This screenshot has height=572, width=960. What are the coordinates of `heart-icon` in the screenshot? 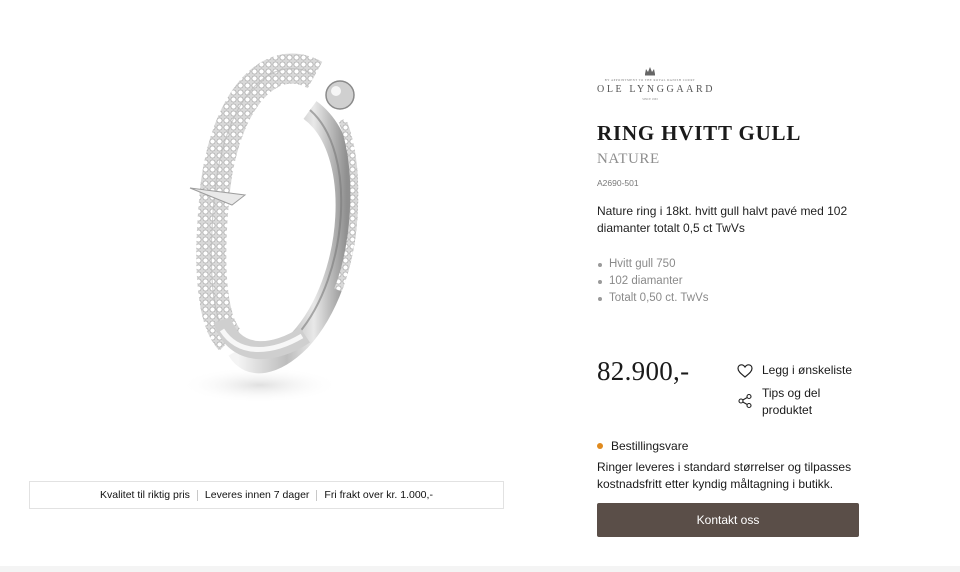 It's located at (745, 371).